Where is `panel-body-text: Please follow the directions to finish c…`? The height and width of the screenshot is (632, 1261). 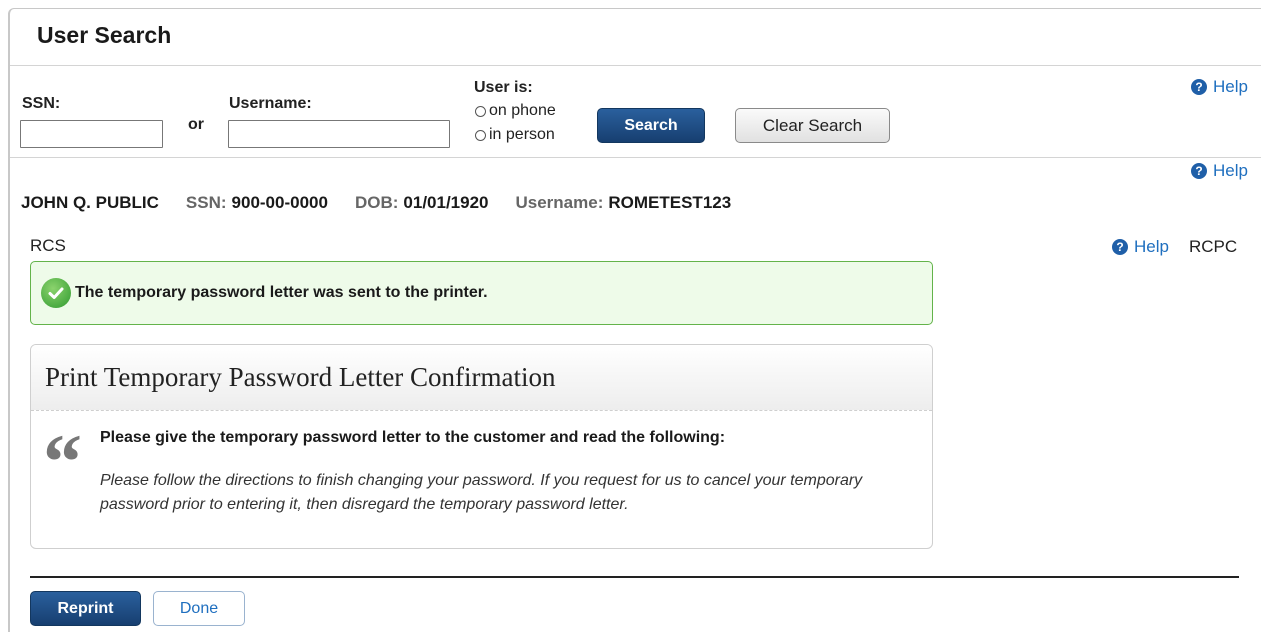 panel-body-text: Please follow the directions to finish c… is located at coordinates (481, 492).